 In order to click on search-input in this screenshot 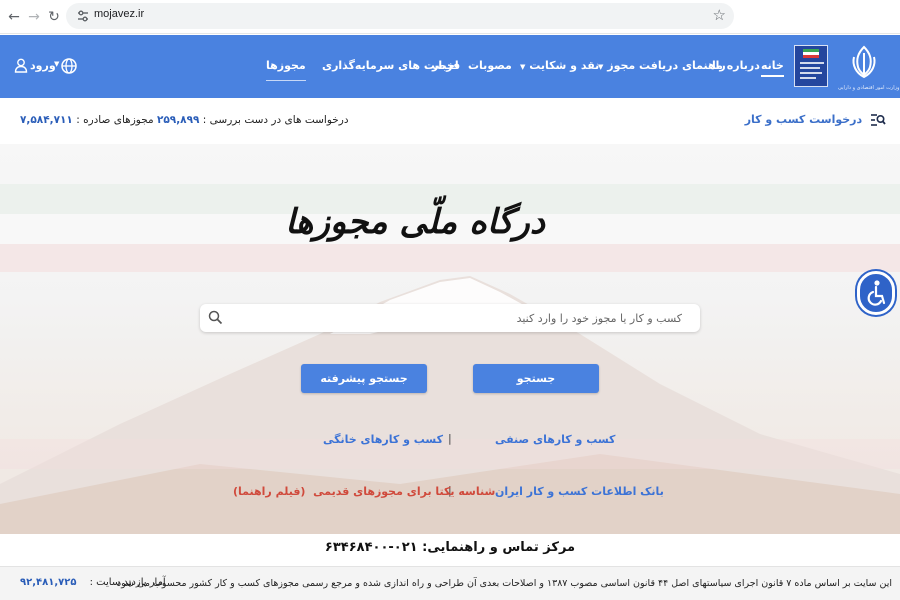, I will do `click(460, 318)`.